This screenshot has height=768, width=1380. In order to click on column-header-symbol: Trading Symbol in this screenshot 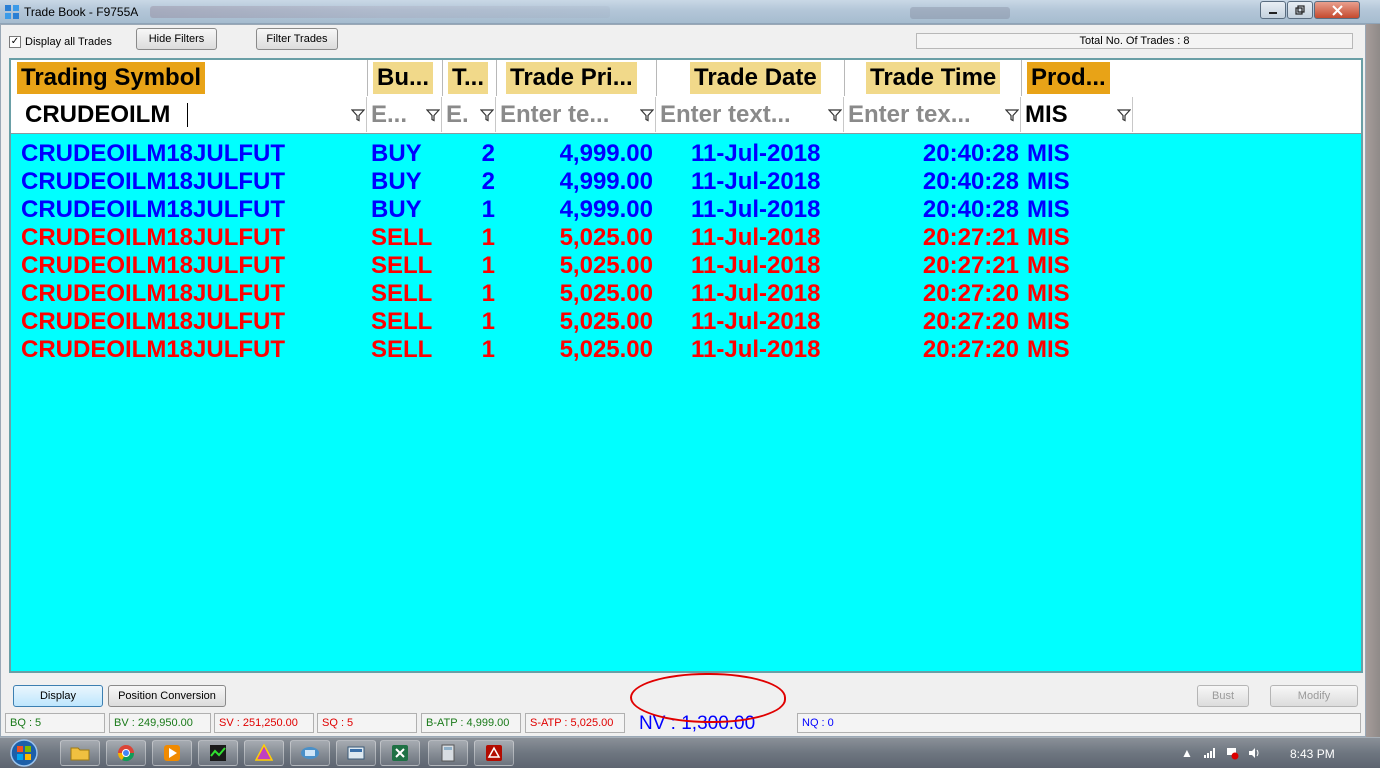, I will do `click(189, 78)`.